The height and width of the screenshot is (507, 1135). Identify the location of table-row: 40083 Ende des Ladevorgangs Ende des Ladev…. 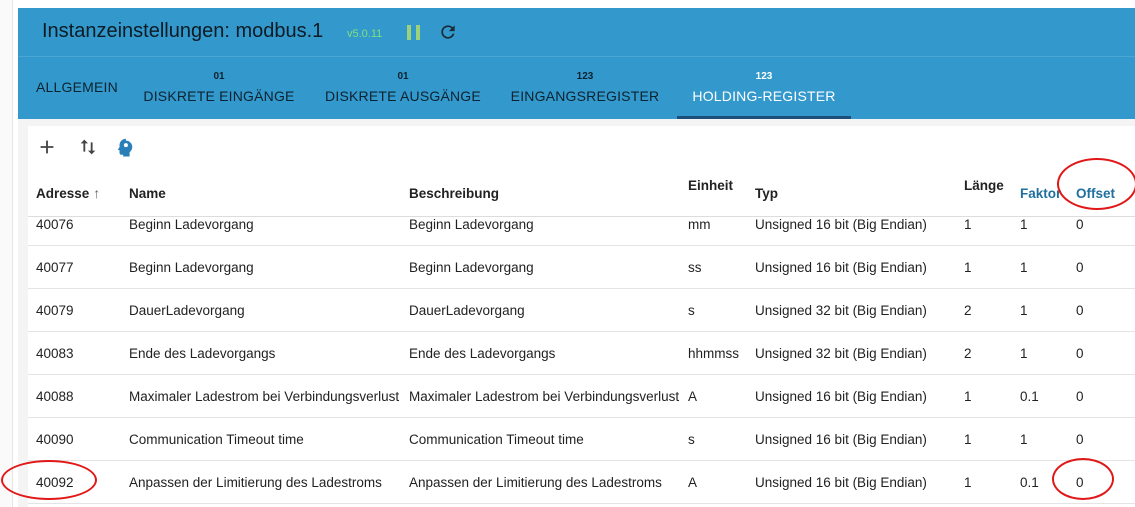
(581, 353).